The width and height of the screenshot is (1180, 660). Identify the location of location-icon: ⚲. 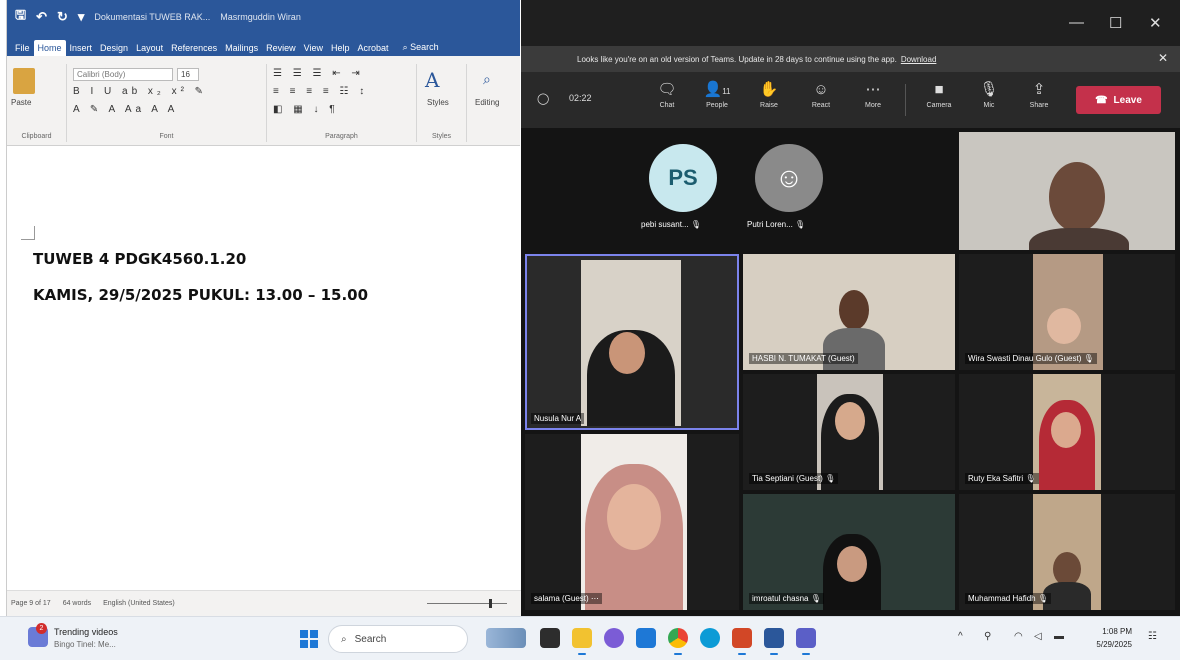
(987, 636).